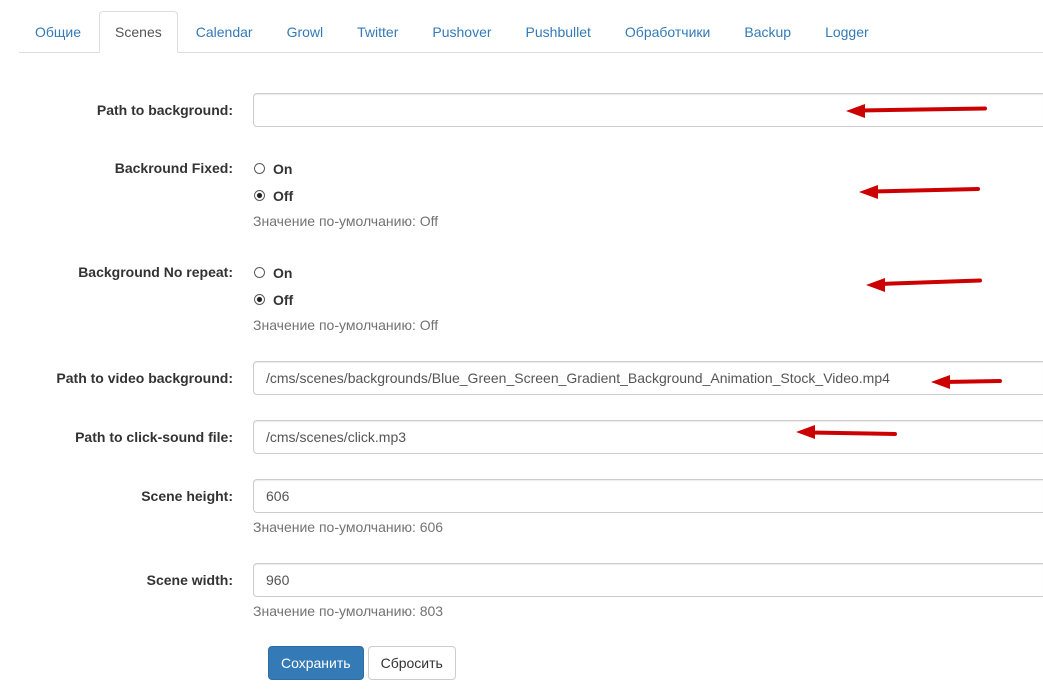 This screenshot has width=1043, height=696. I want to click on tab-twitter: Twitter, so click(378, 32).